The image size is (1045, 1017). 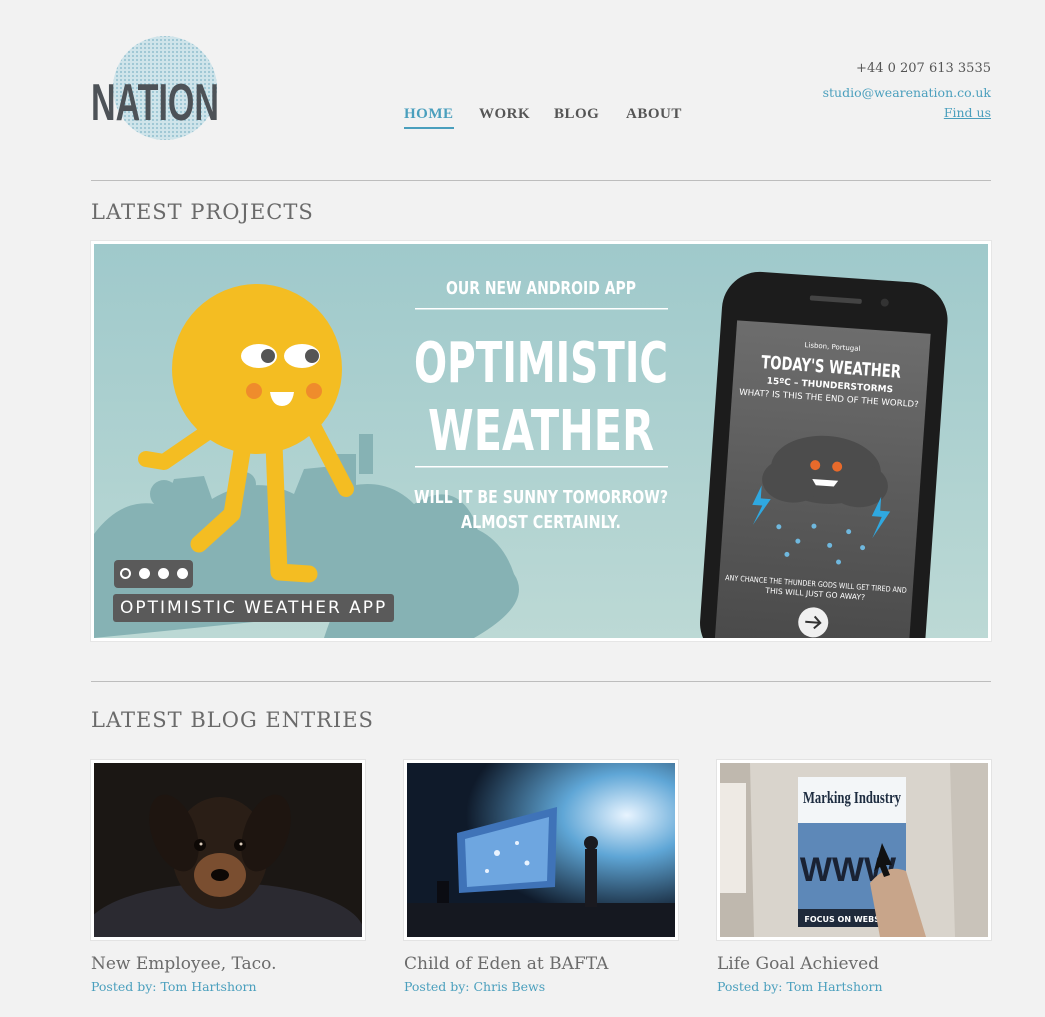 I want to click on slide-tagline-1: WILL IT BE SUNNY TOMORROW?, so click(x=541, y=497).